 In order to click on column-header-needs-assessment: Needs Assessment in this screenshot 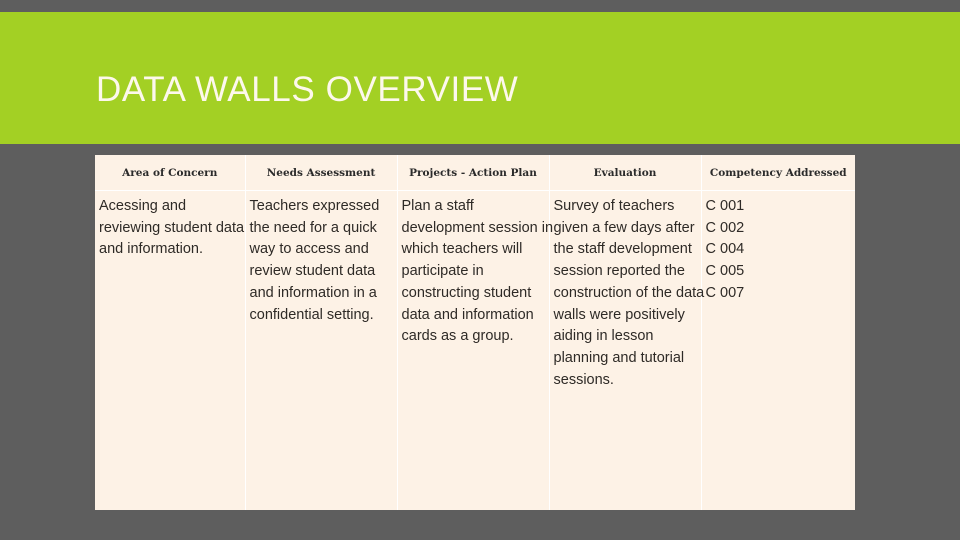, I will do `click(321, 173)`.